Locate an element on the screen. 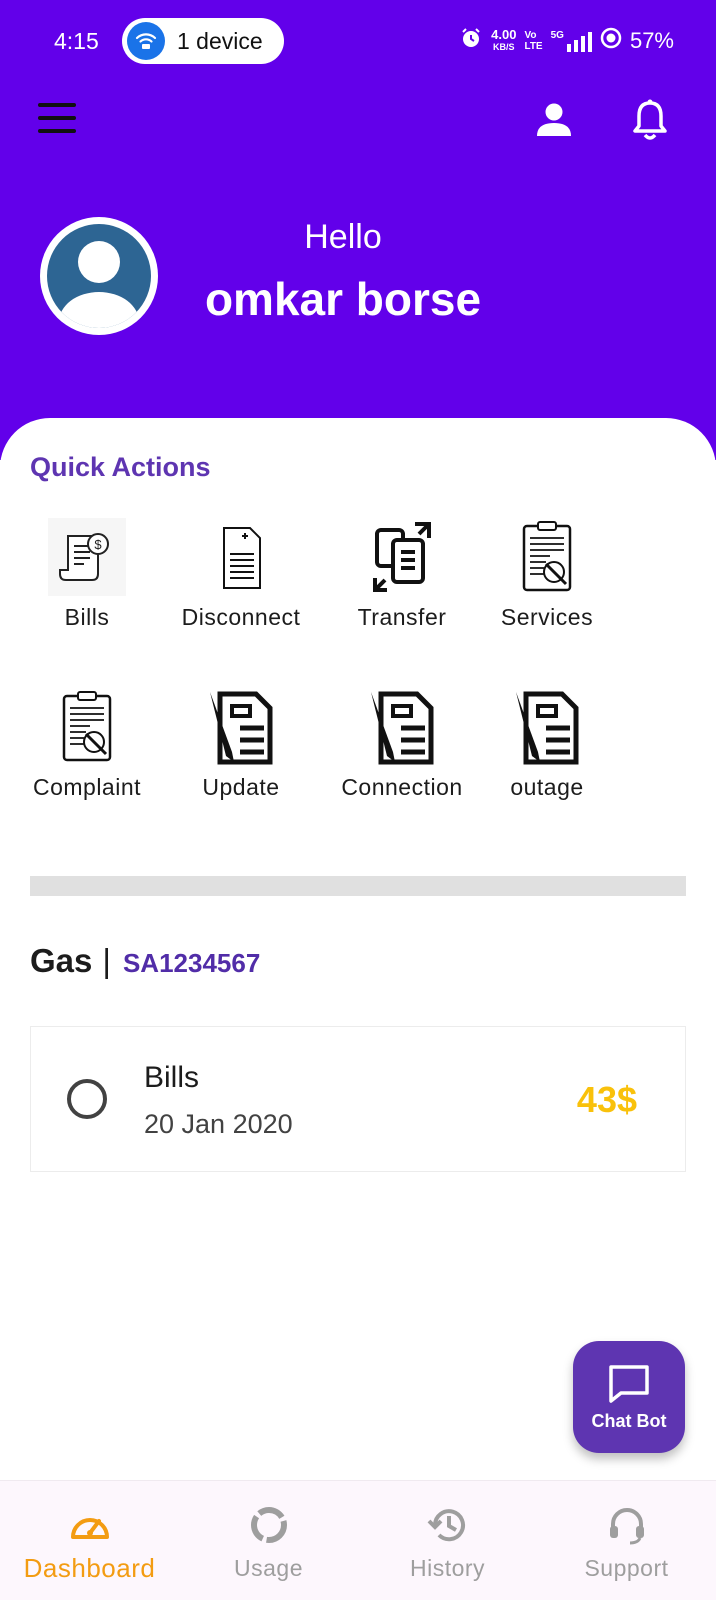 Image resolution: width=716 pixels, height=1600 pixels. quick-action-outage: outage is located at coordinates (547, 753).